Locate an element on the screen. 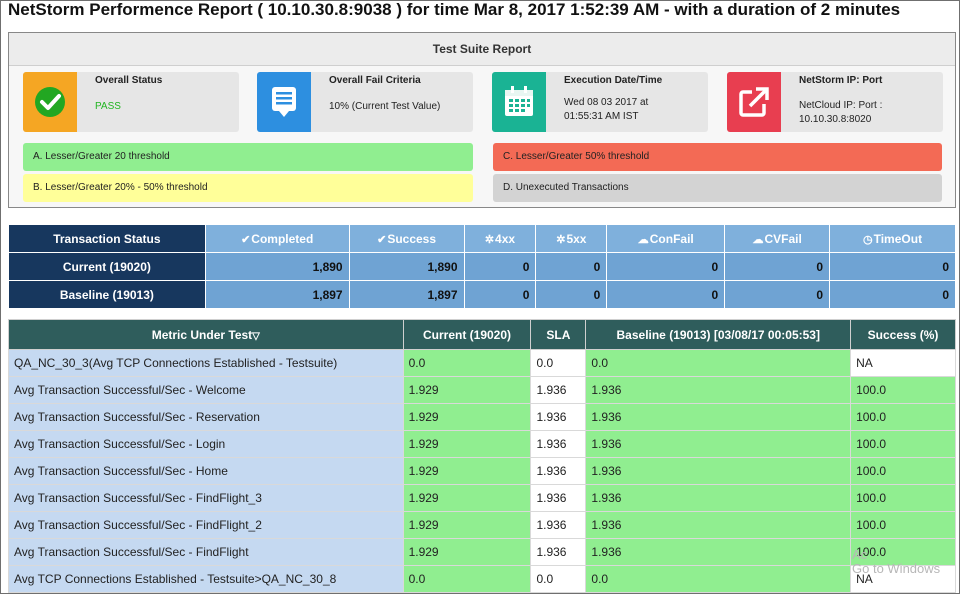  col-label: 5xx is located at coordinates (576, 238).